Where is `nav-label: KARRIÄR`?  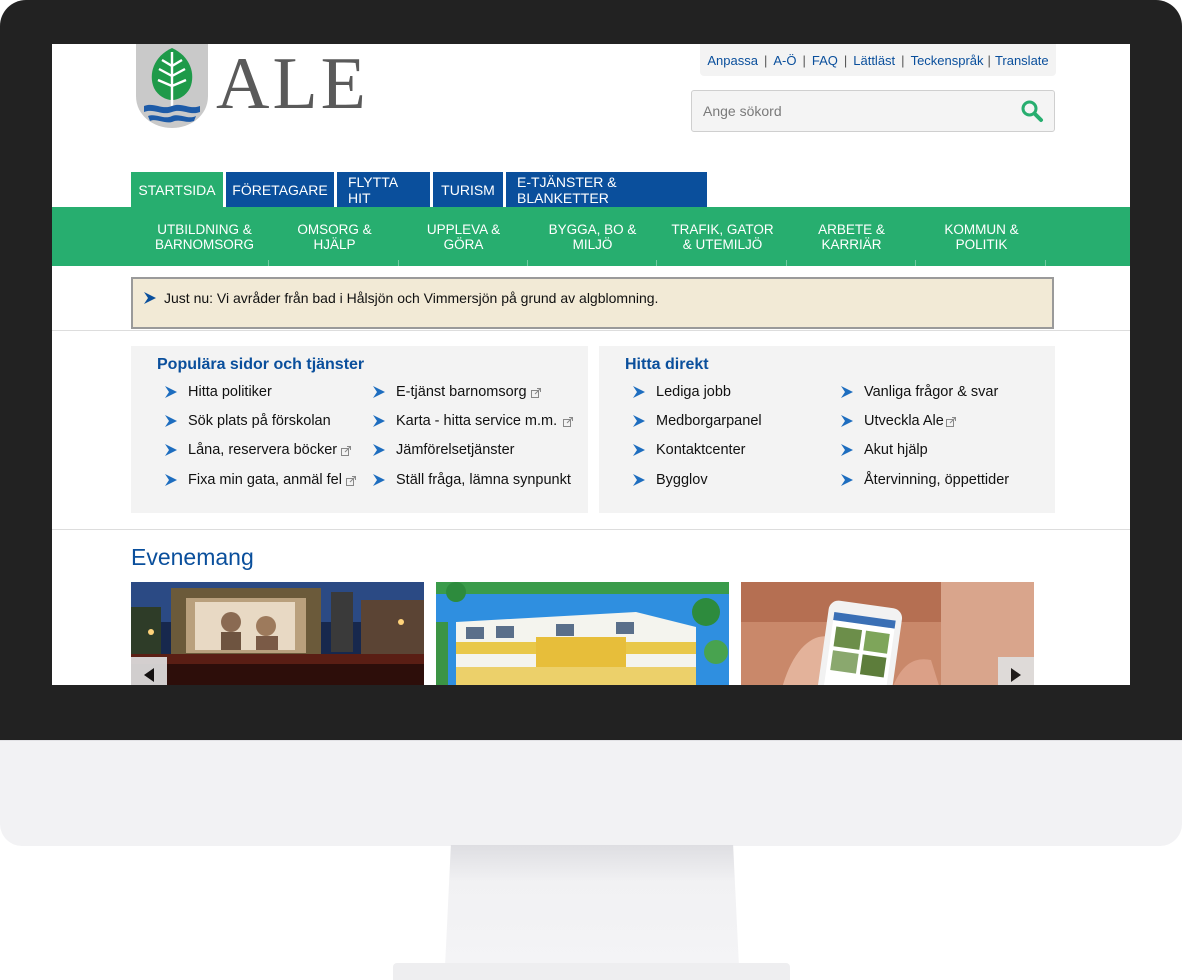
nav-label: KARRIÄR is located at coordinates (851, 244).